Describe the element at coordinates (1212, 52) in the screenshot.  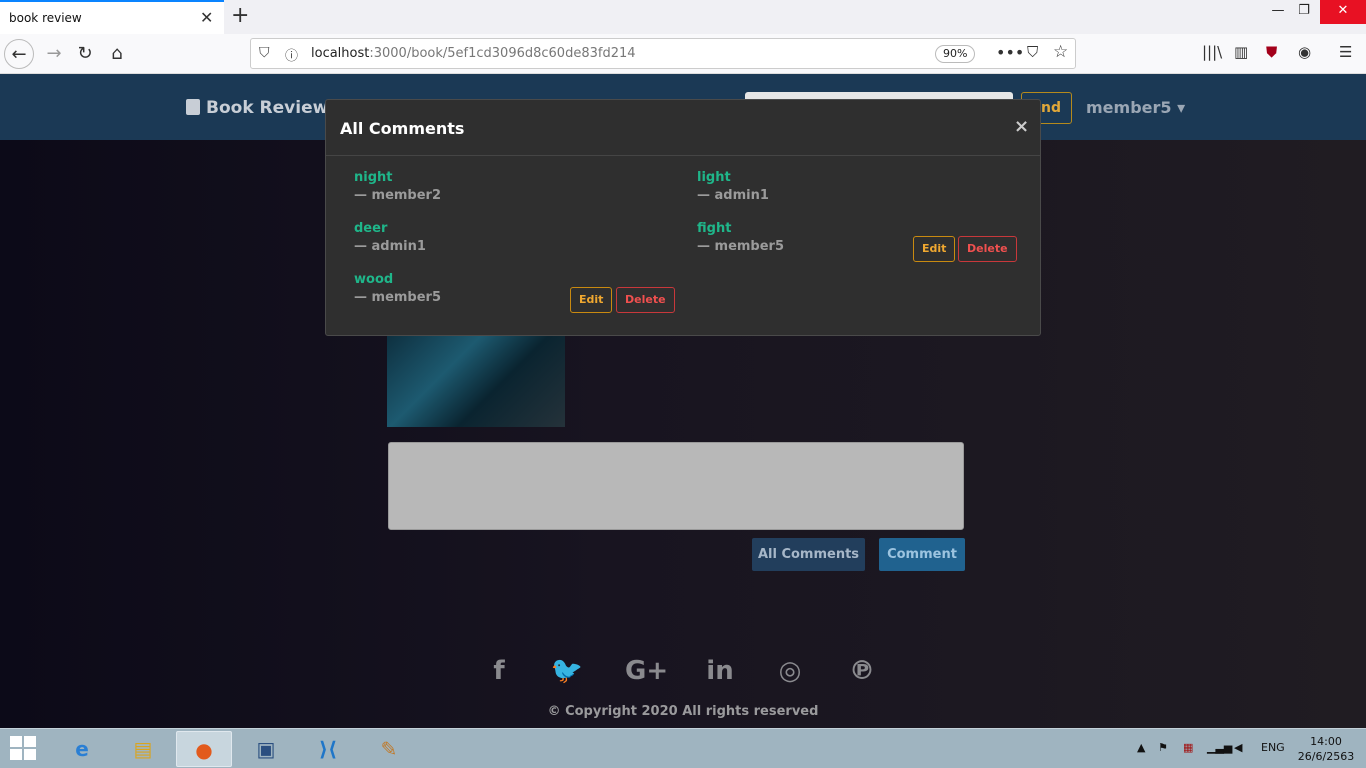
I see `library-icon: |||\` at that location.